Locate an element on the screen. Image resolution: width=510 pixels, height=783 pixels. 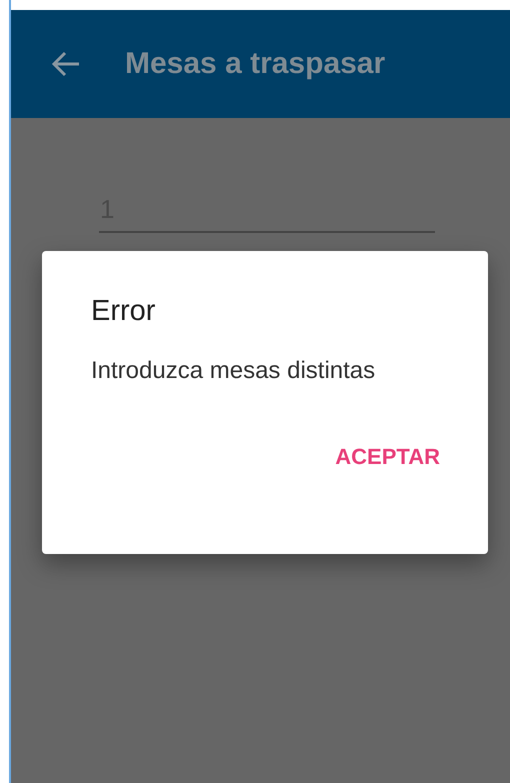
accept-button: ACEPTAR is located at coordinates (387, 457).